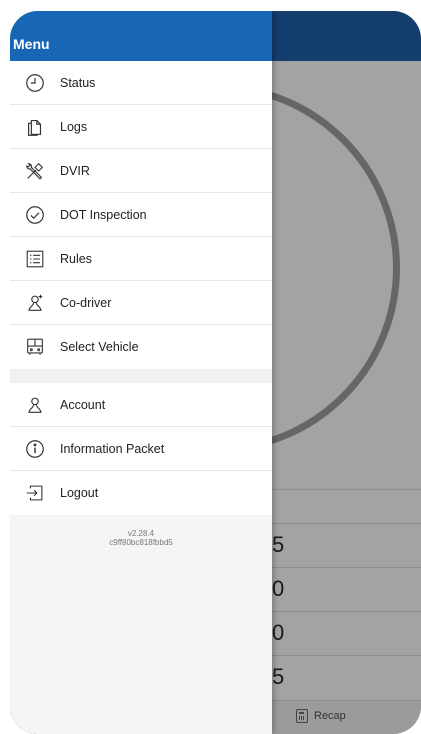 This screenshot has height=734, width=421. What do you see at coordinates (141, 83) in the screenshot?
I see `menu-item-status: Status` at bounding box center [141, 83].